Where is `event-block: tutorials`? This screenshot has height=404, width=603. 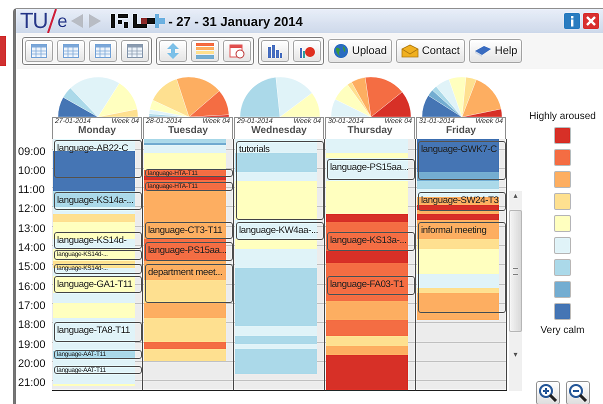
event-block: tutorials is located at coordinates (280, 180).